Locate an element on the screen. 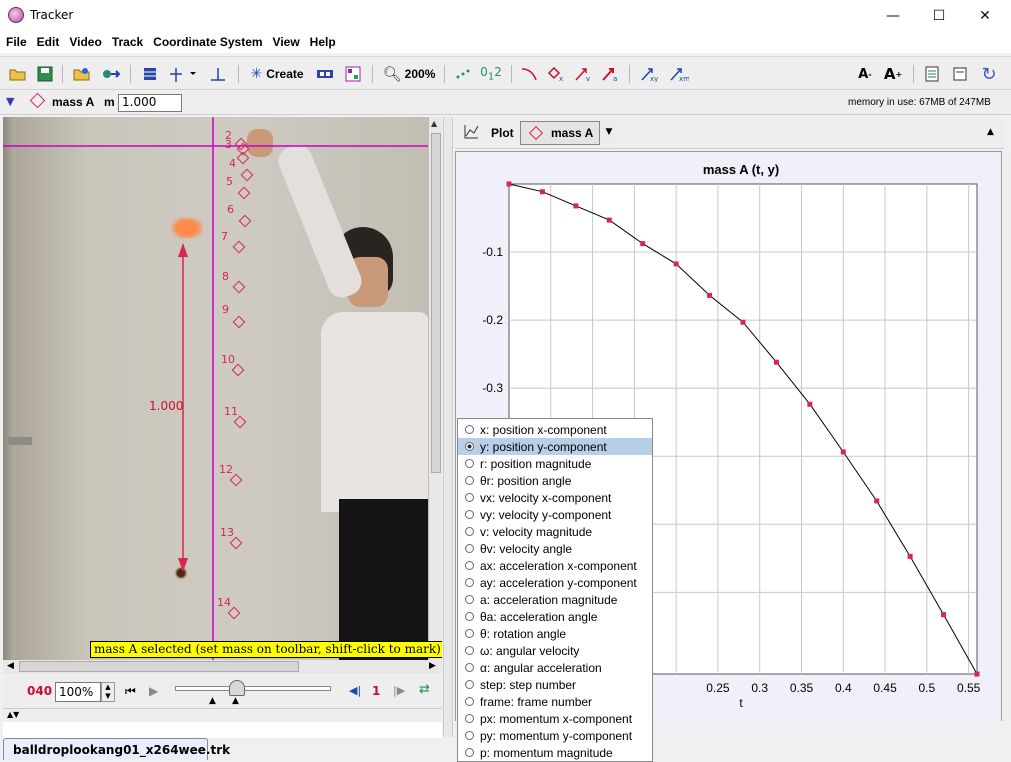 This screenshot has height=762, width=1011. plot-collapse-icon: ▲ is located at coordinates (990, 132).